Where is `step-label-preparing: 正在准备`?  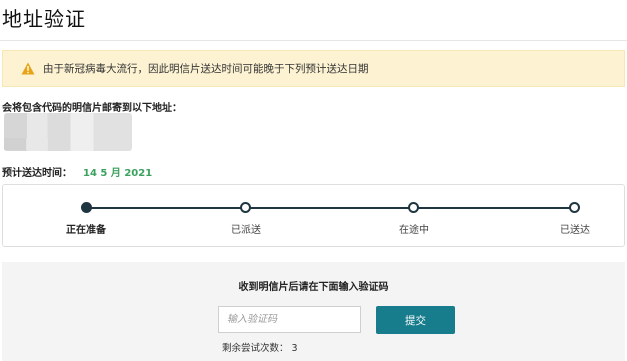
step-label-preparing: 正在准备 is located at coordinates (86, 230).